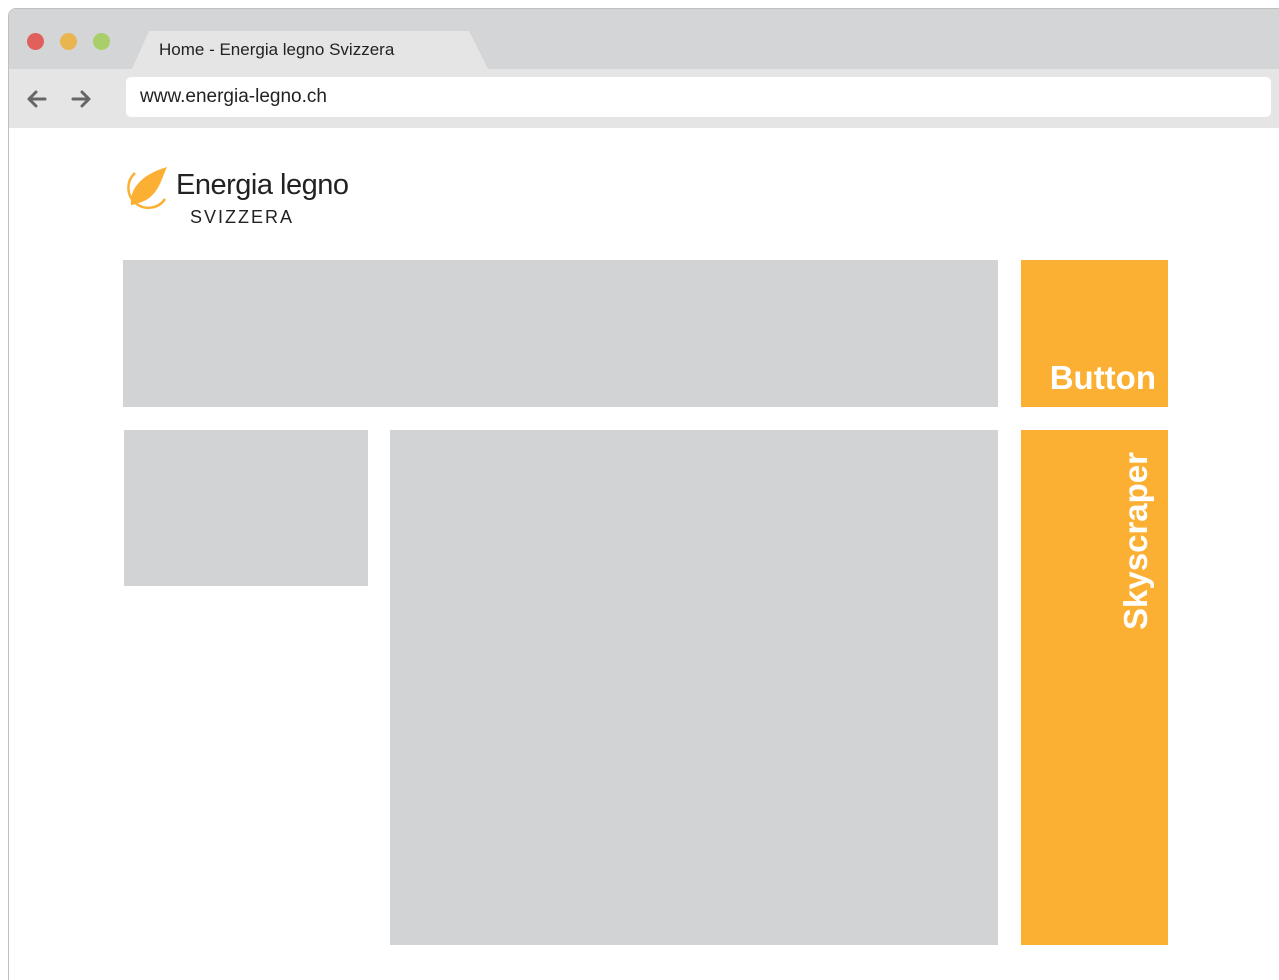 The height and width of the screenshot is (980, 1279). Describe the element at coordinates (1135, 541) in the screenshot. I see `skyscraper-ad-label: Skyscraper` at that location.